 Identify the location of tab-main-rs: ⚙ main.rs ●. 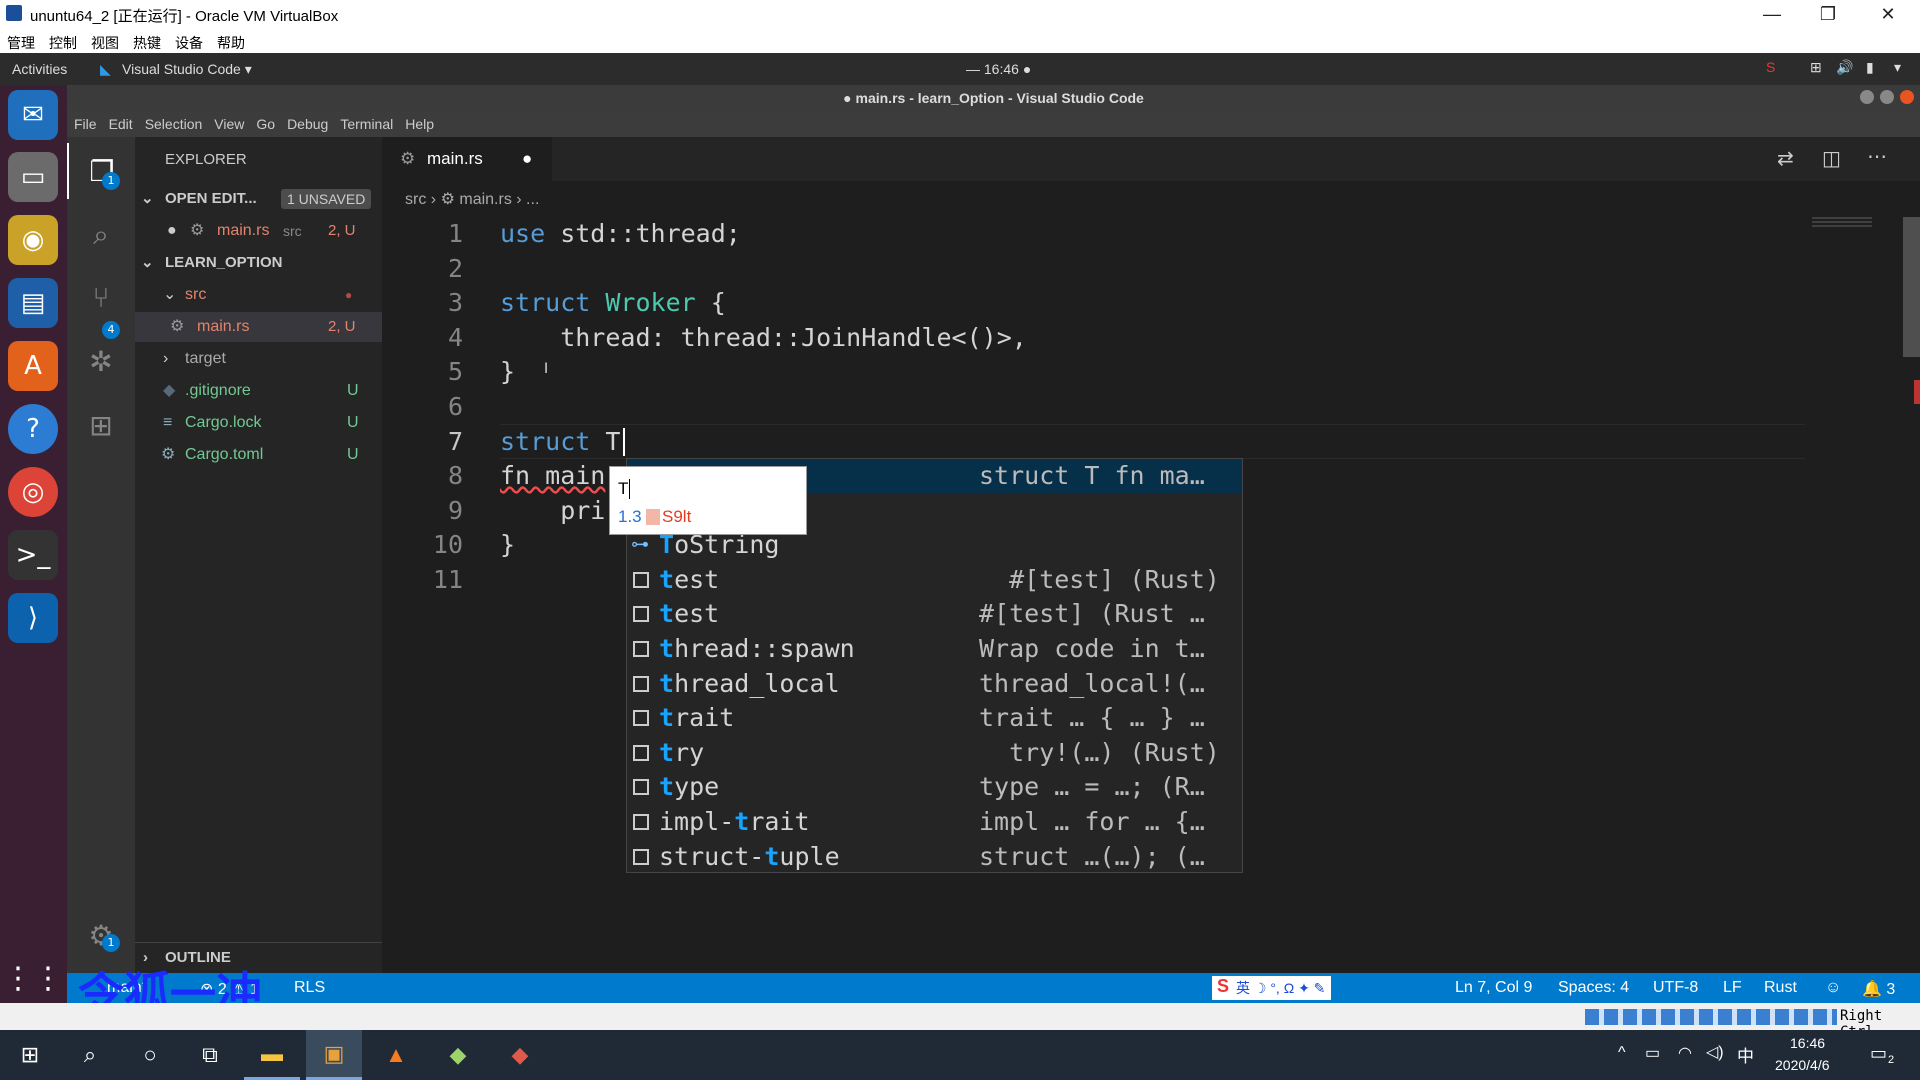
(467, 159).